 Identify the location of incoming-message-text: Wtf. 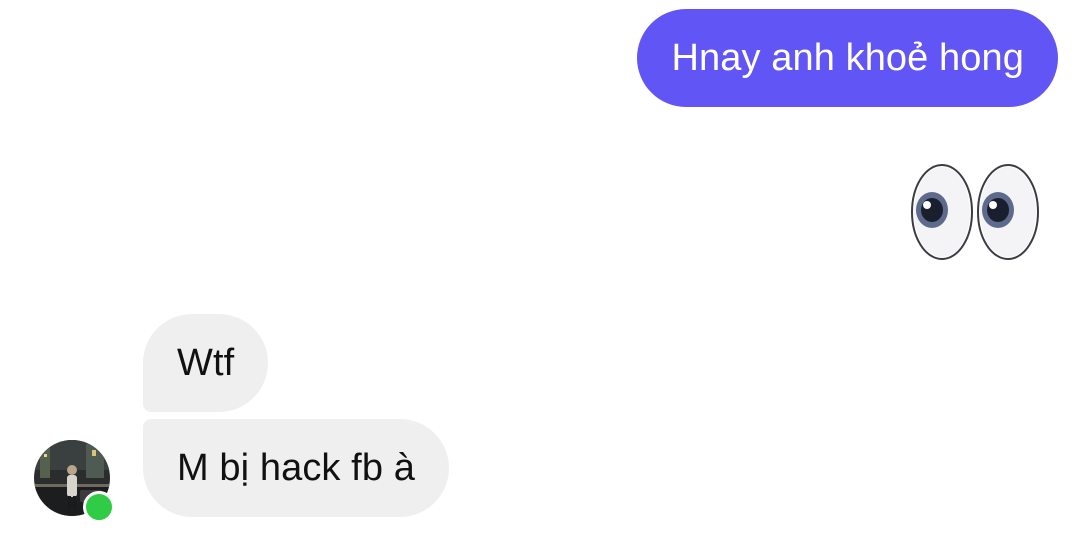
(206, 363).